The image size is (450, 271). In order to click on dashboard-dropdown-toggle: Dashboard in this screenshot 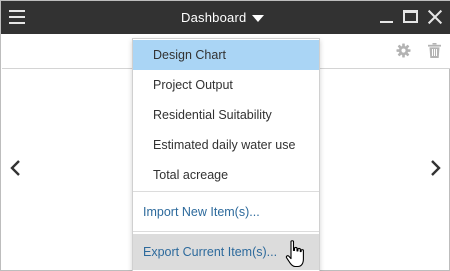, I will do `click(223, 17)`.